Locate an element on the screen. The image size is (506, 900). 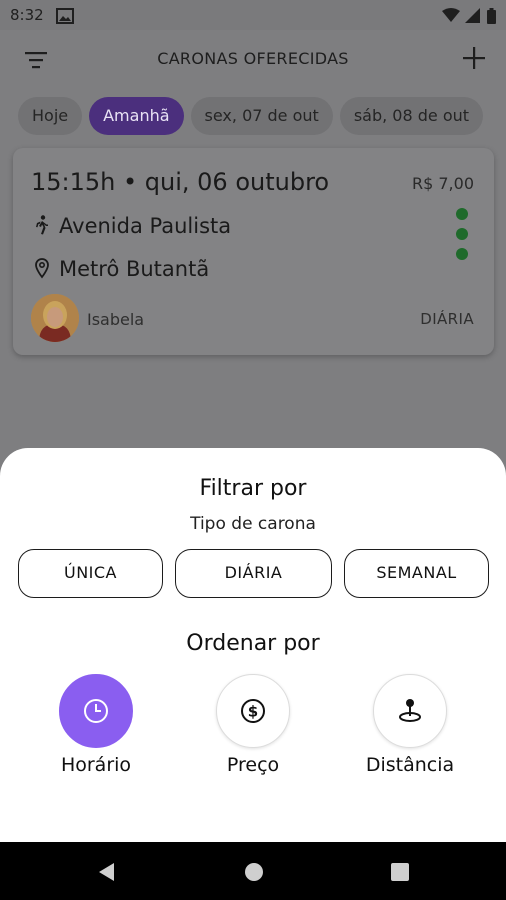
date-chip-today: Hoje is located at coordinates (50, 116).